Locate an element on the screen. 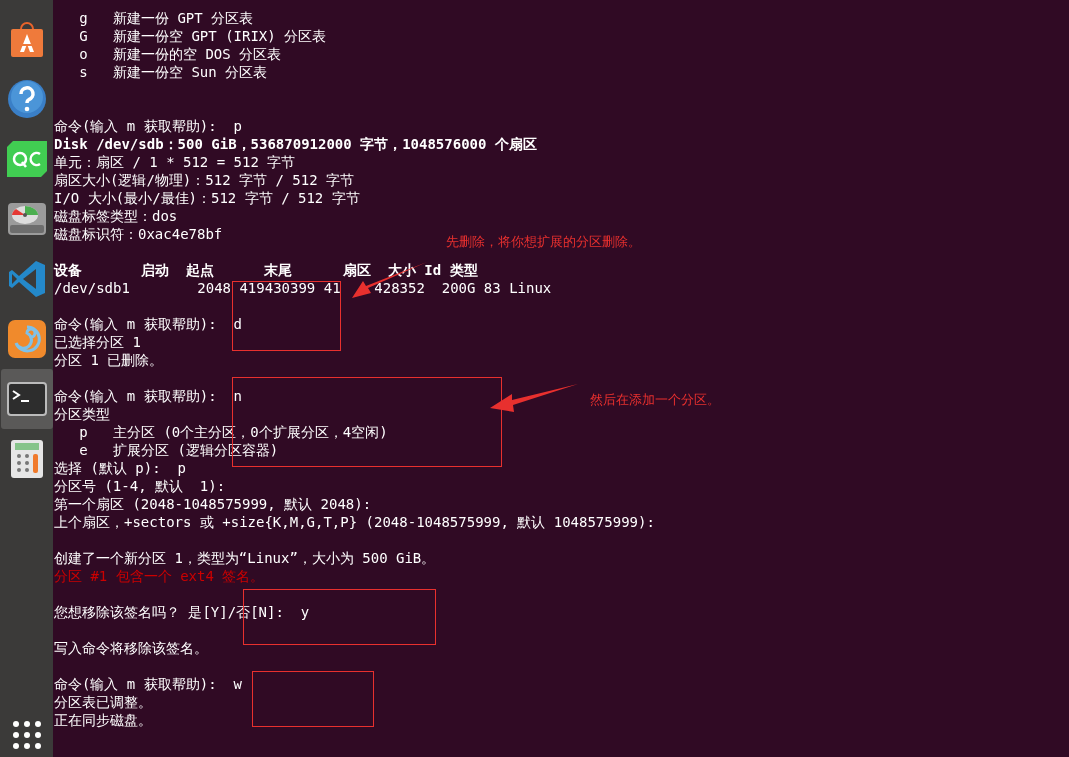  terminal-line: 命令(输入 m 获取帮助): w is located at coordinates (148, 684).